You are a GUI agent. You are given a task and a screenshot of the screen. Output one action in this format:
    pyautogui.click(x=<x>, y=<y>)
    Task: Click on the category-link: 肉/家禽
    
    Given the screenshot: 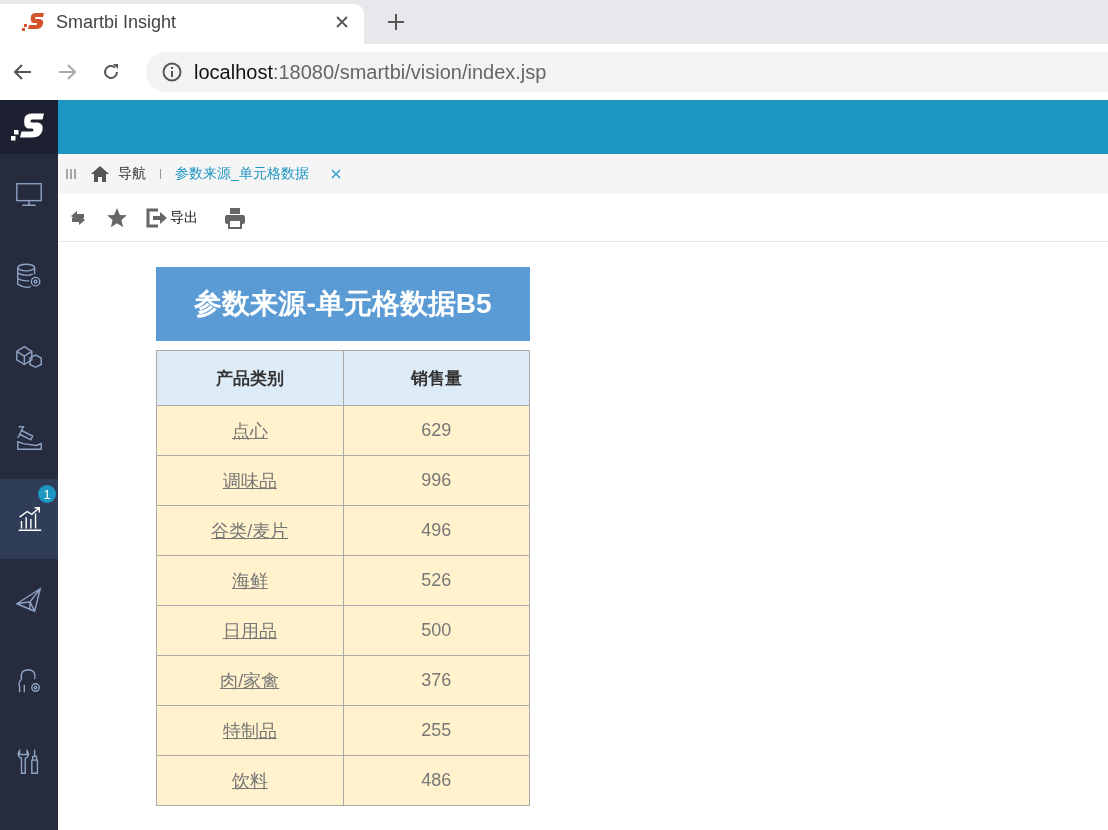 What is the action you would take?
    pyautogui.click(x=250, y=680)
    